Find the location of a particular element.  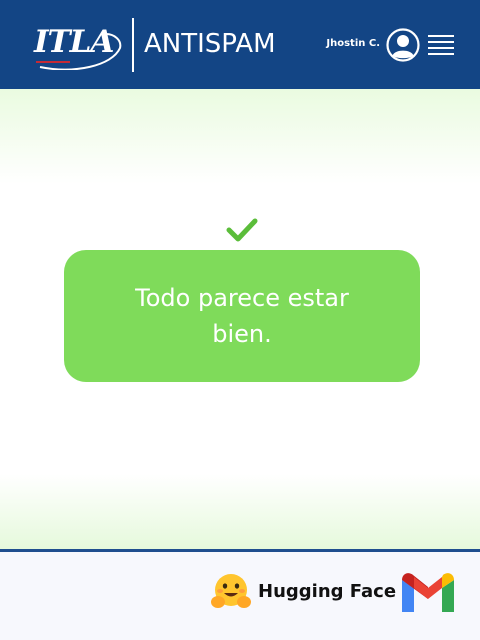

app-footer: Hugging Face is located at coordinates (240, 596).